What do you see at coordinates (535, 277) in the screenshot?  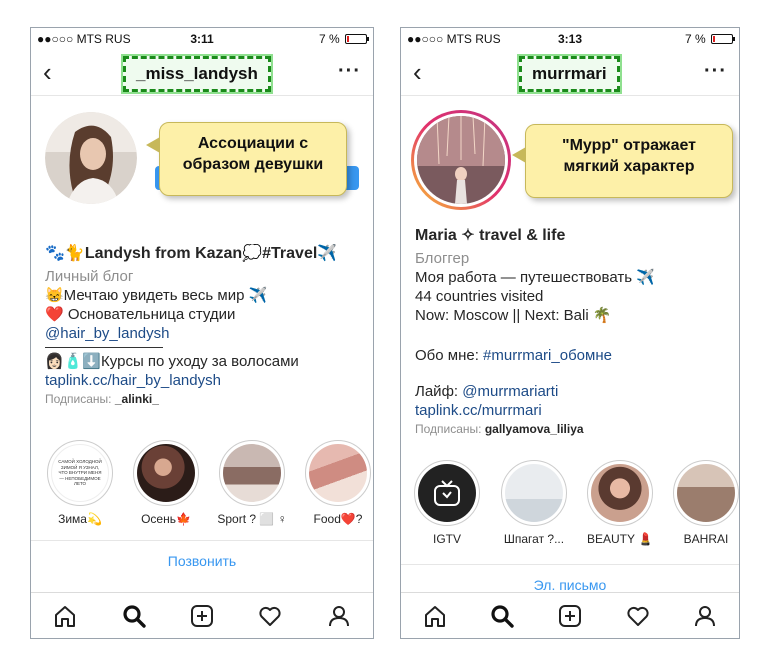 I see `bio-line: Моя работа — путешествовать ✈️` at bounding box center [535, 277].